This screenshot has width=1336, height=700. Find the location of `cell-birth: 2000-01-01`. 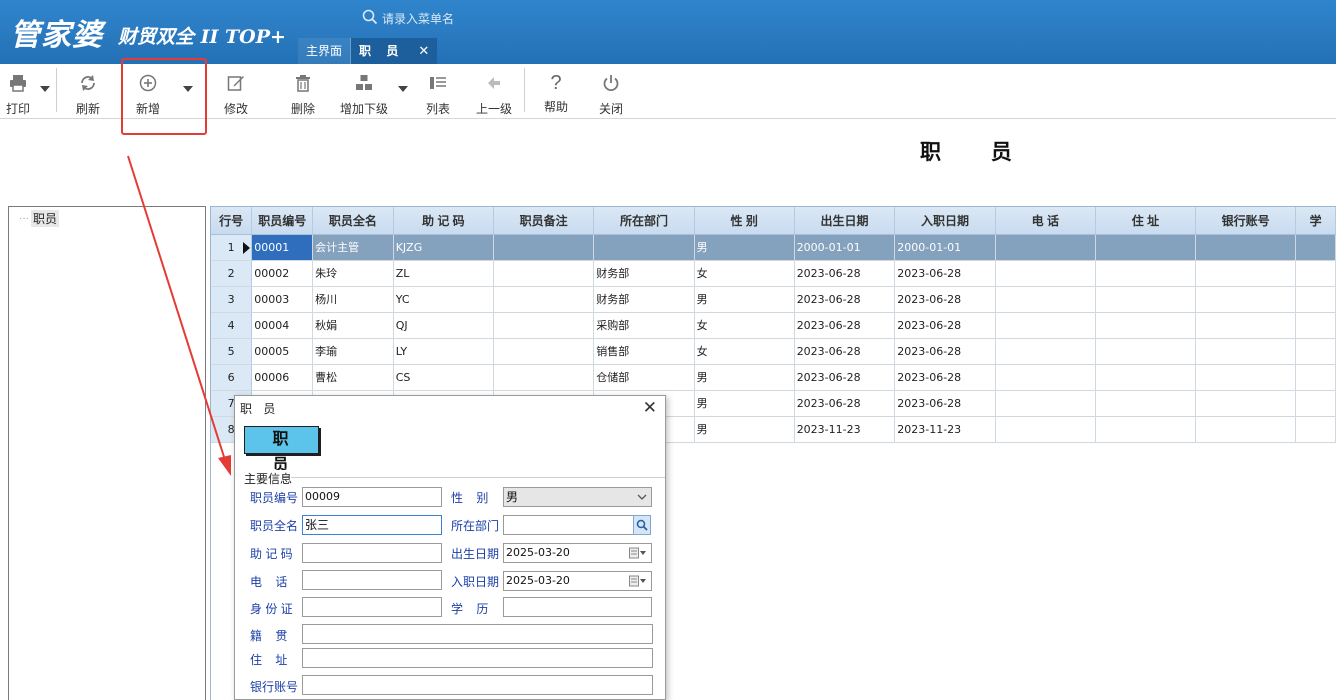

cell-birth: 2000-01-01 is located at coordinates (845, 247).